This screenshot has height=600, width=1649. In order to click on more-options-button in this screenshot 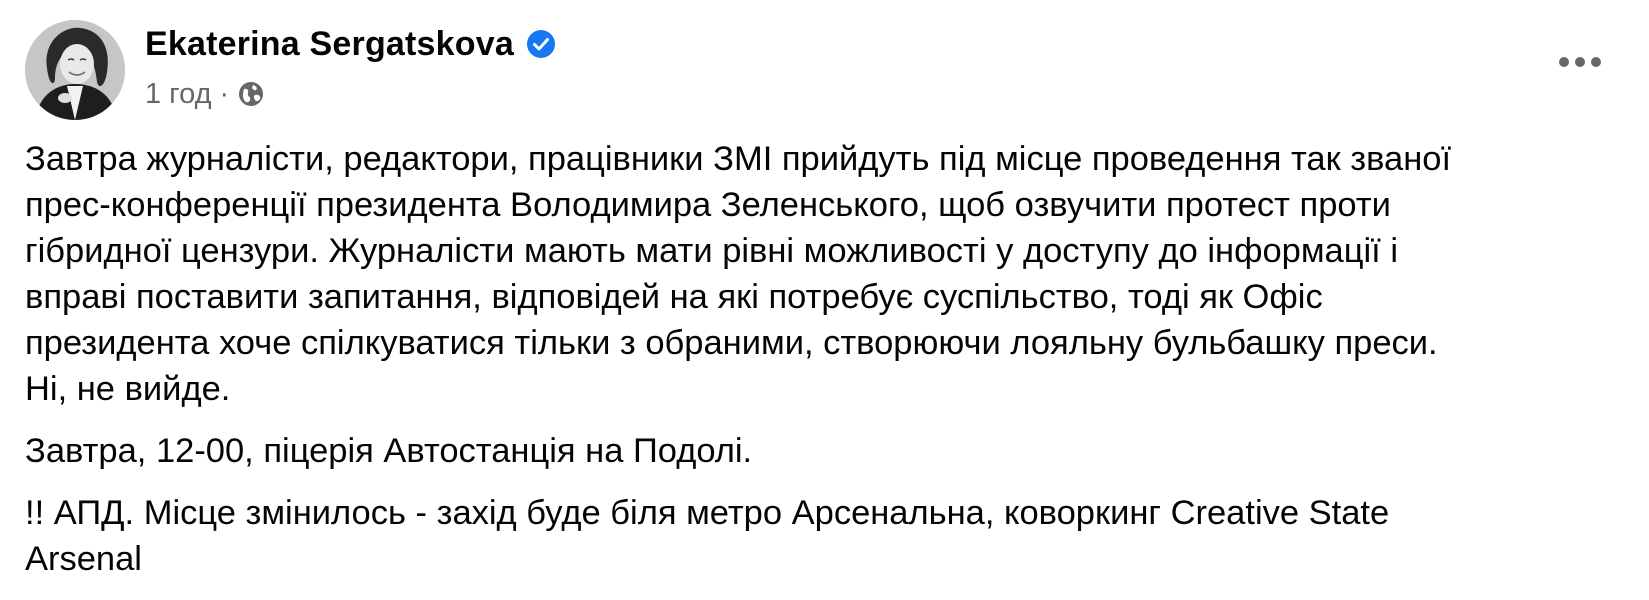, I will do `click(1580, 62)`.